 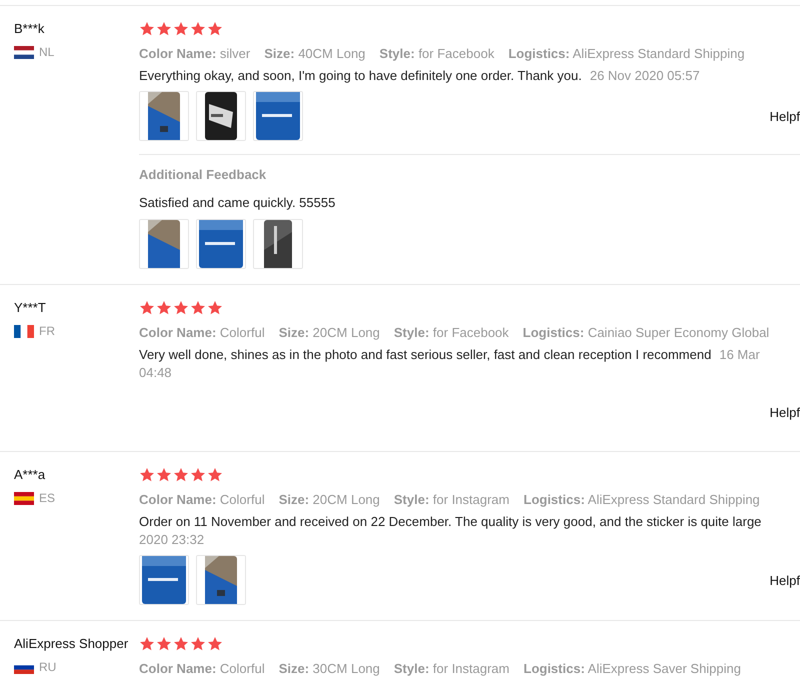 I want to click on review-date: 04:48, so click(x=155, y=372).